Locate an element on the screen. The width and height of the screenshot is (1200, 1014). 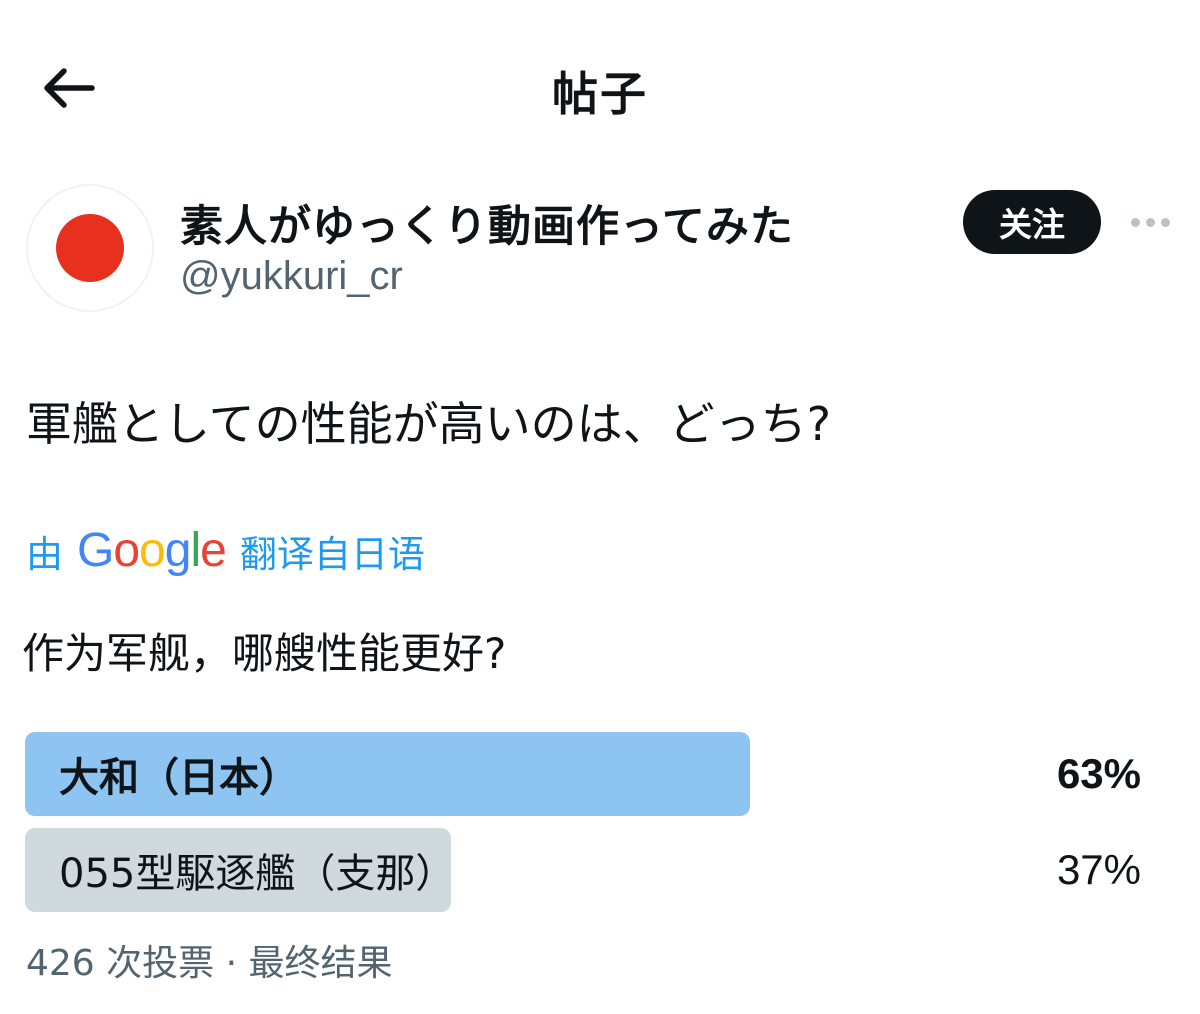
google-logo: Google is located at coordinates (152, 550).